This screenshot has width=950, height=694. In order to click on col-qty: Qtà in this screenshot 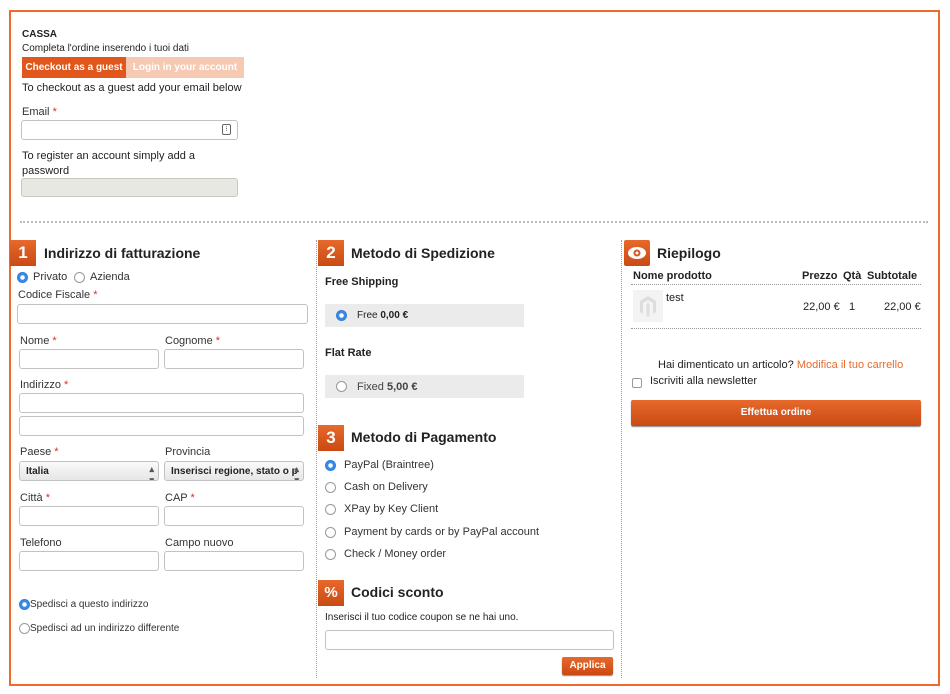, I will do `click(852, 276)`.